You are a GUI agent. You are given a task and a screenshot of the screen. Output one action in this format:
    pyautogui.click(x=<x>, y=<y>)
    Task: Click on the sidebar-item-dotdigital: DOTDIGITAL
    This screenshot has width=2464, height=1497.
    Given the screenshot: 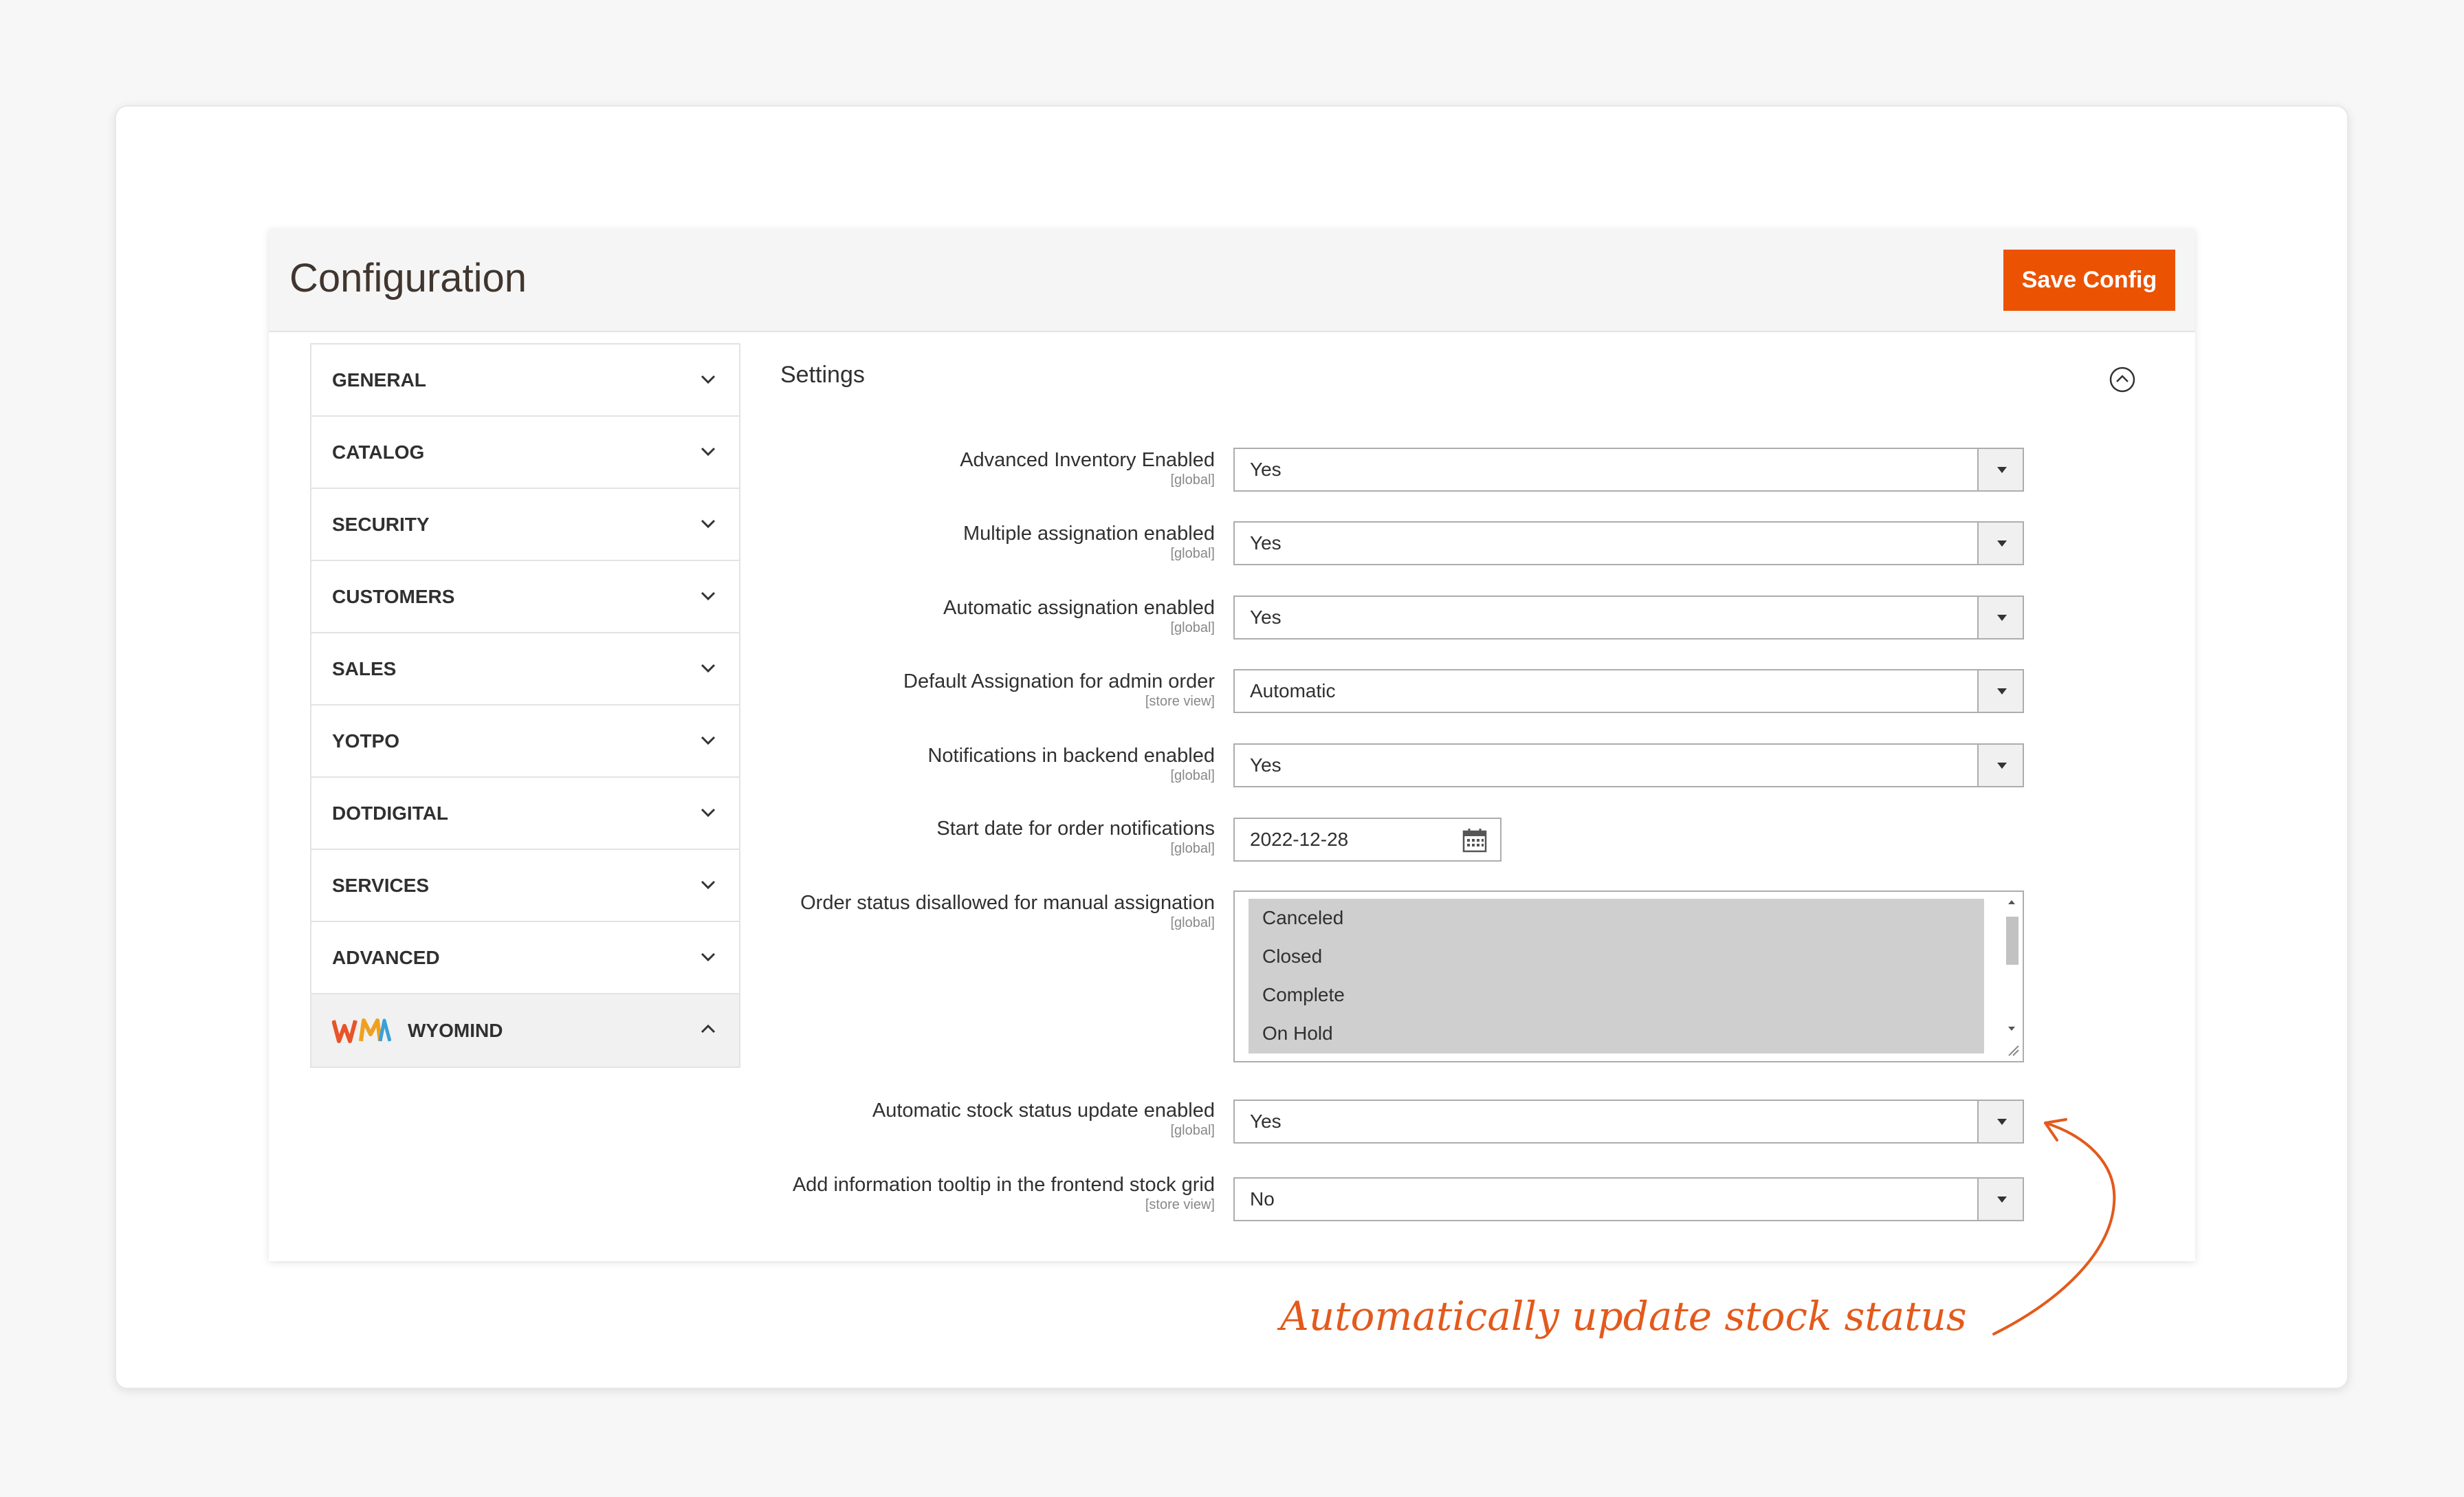 What is the action you would take?
    pyautogui.click(x=525, y=814)
    